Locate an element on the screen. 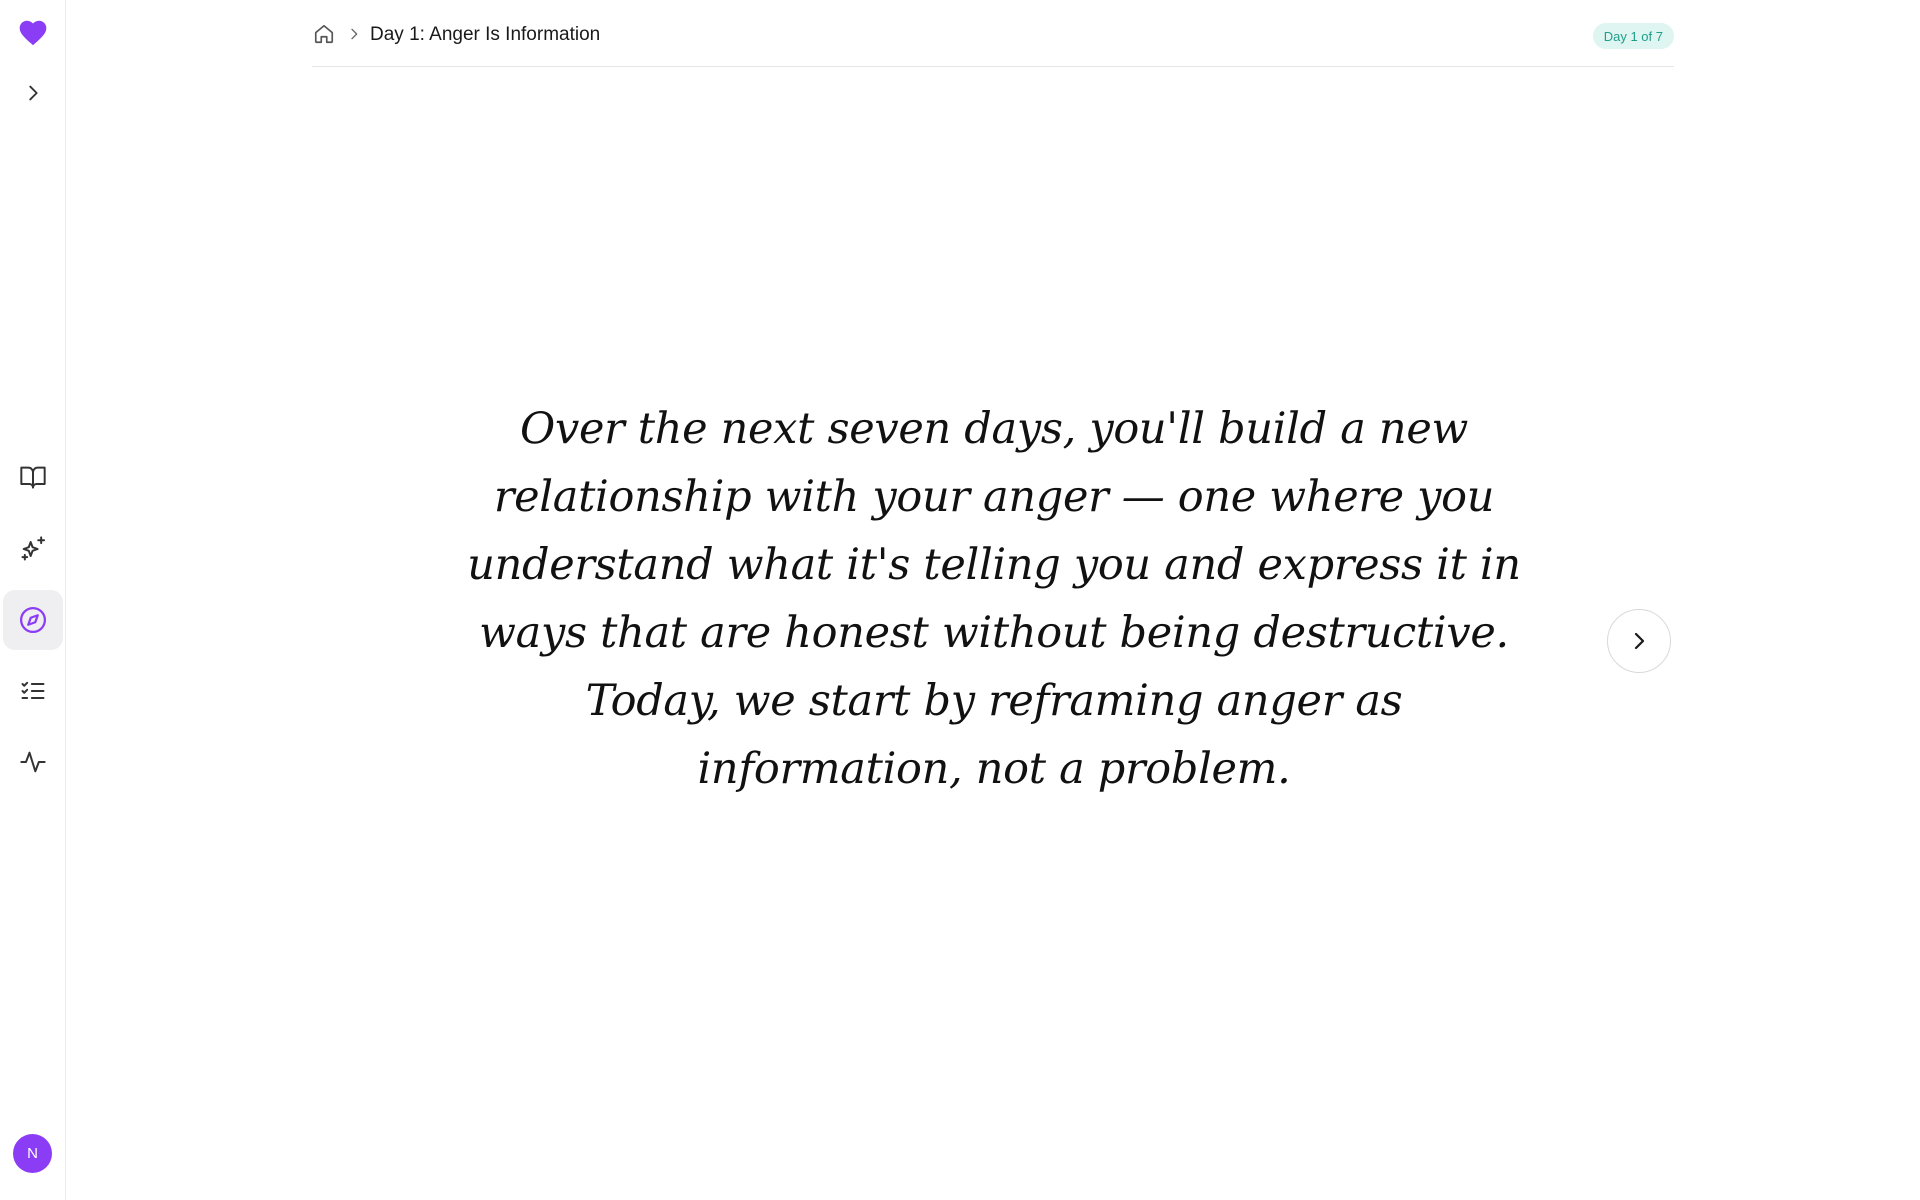  top-bar: Day 1: Anger Is Information Day 1 of 7 is located at coordinates (993, 33).